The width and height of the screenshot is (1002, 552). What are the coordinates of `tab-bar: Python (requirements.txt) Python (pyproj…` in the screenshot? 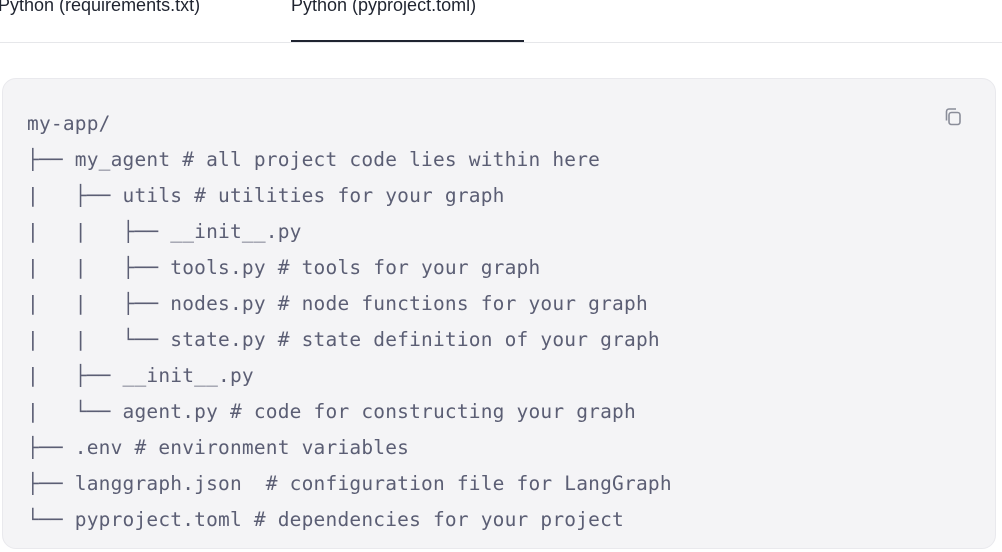 It's located at (501, 21).